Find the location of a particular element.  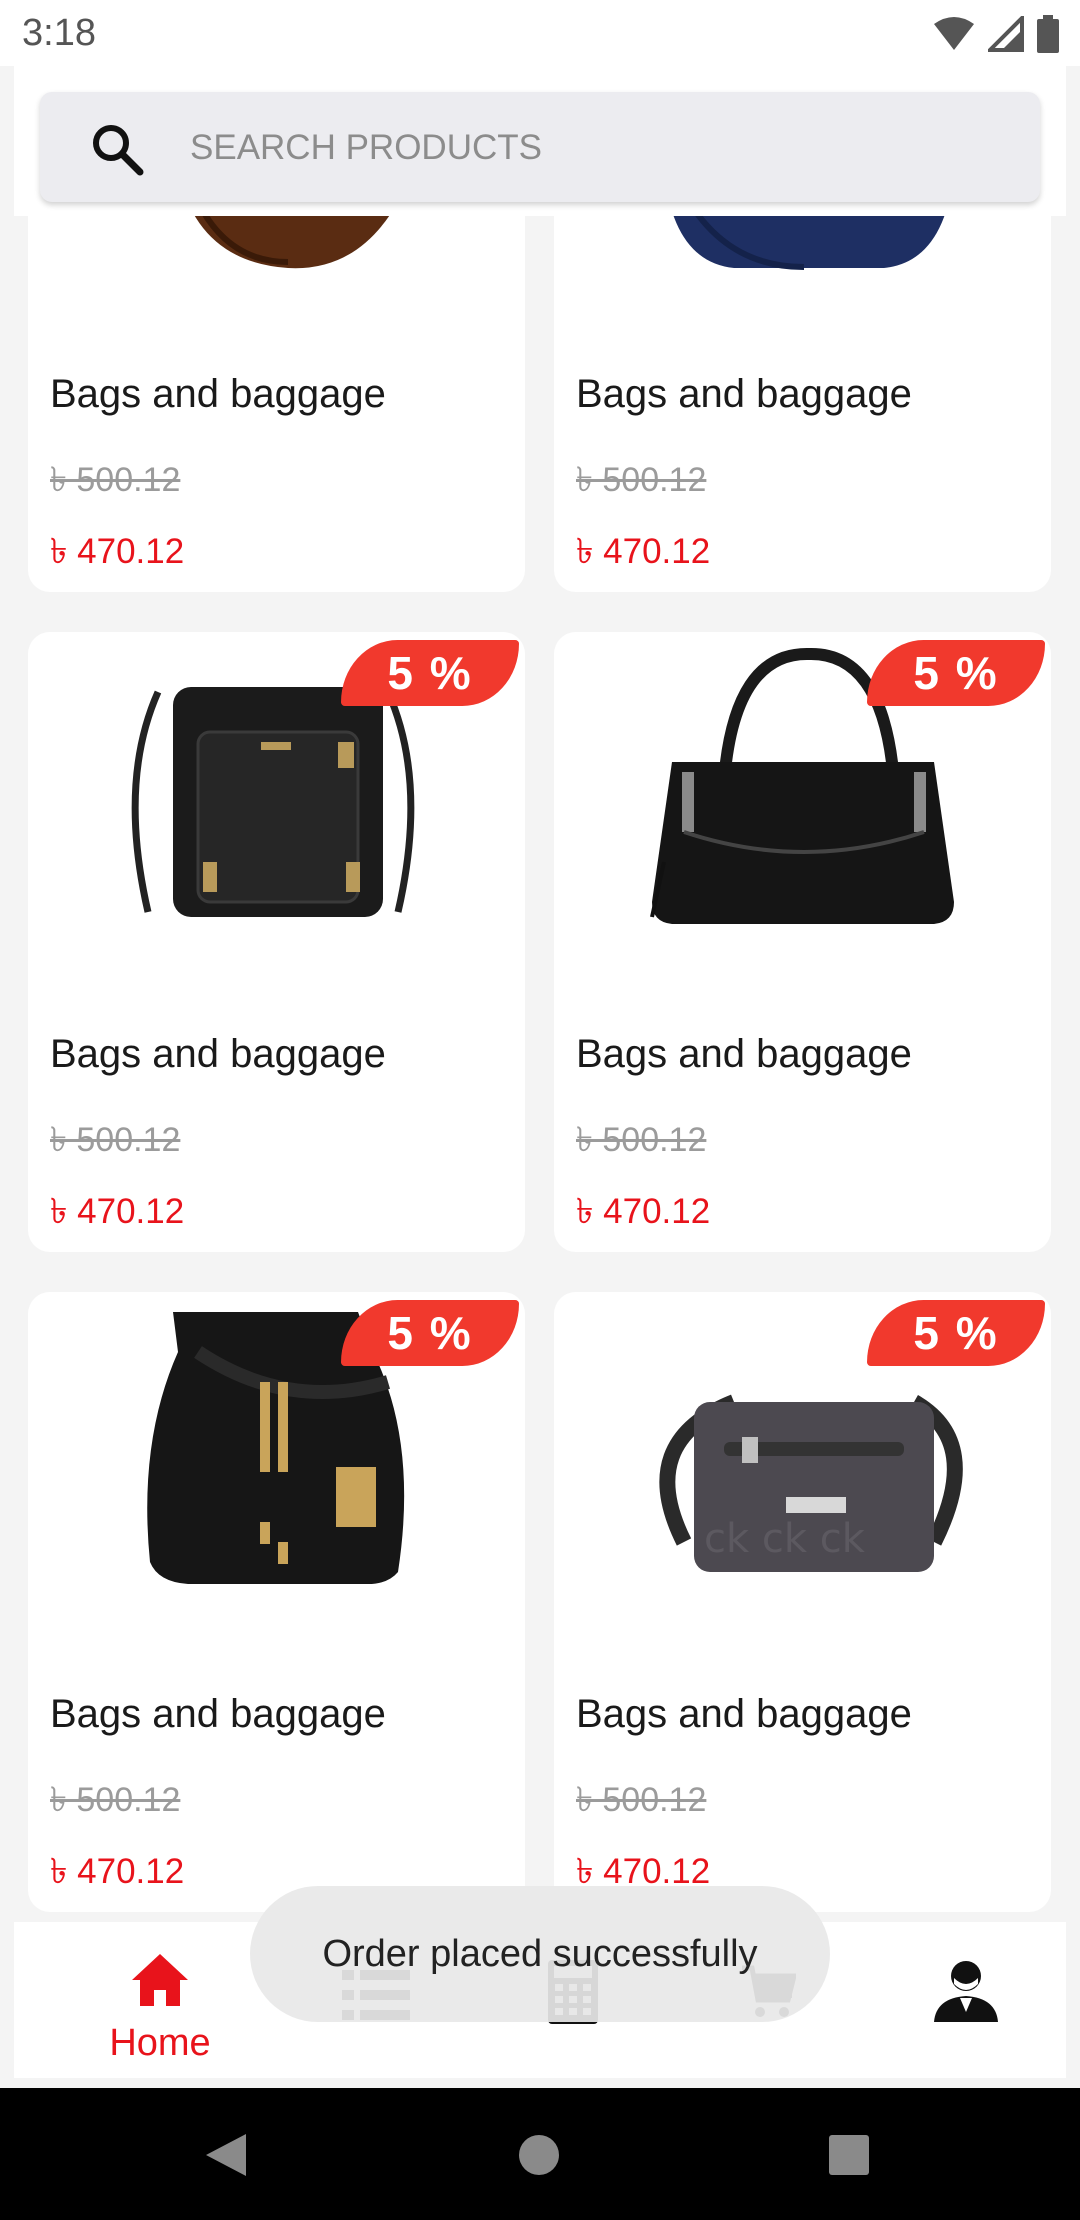

svg-text: ck ck ck is located at coordinates (785, 1539).